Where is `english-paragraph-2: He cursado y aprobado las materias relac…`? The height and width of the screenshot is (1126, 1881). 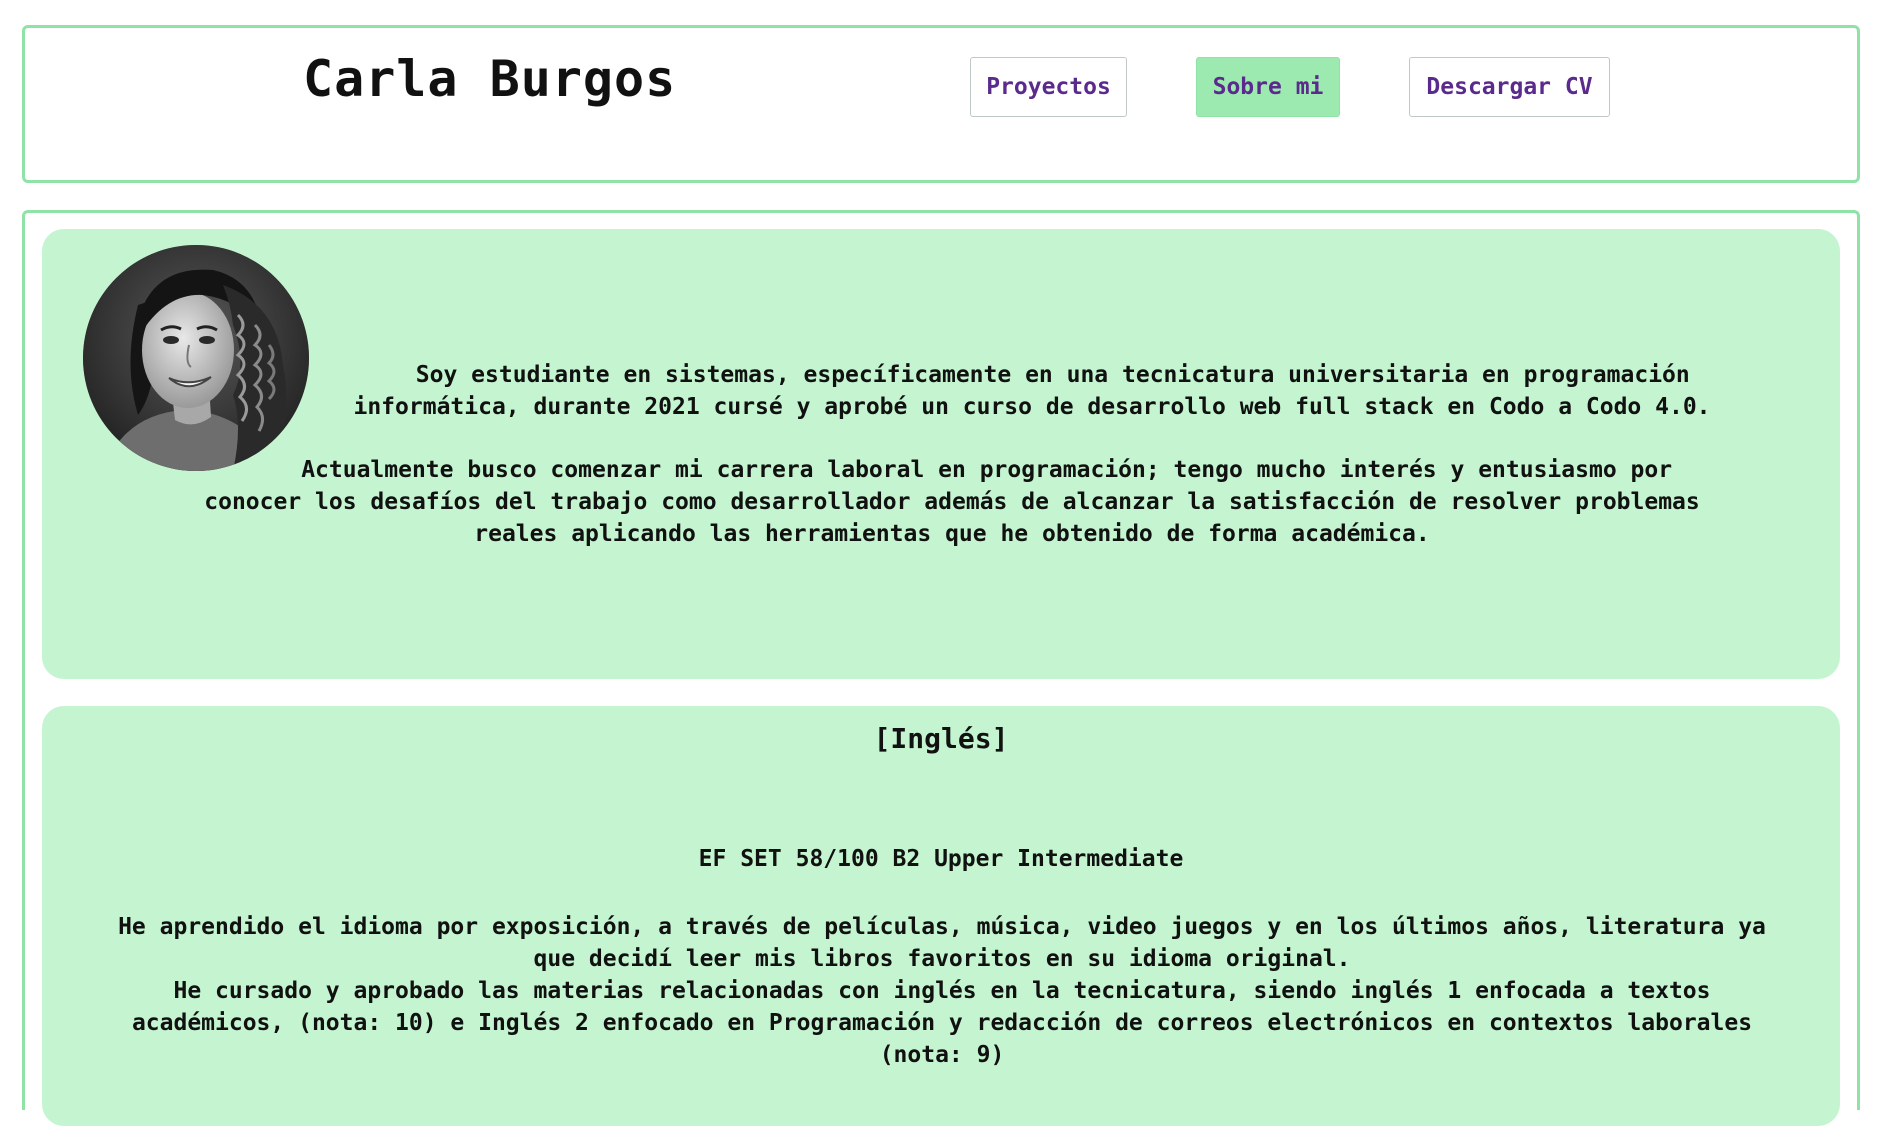 english-paragraph-2: He cursado y aprobado las materias relac… is located at coordinates (942, 1023).